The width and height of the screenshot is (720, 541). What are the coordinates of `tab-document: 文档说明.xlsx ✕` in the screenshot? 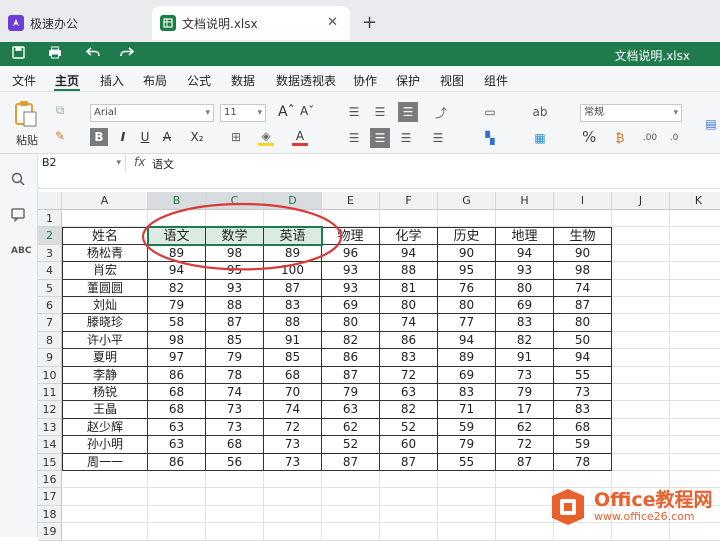 It's located at (251, 23).